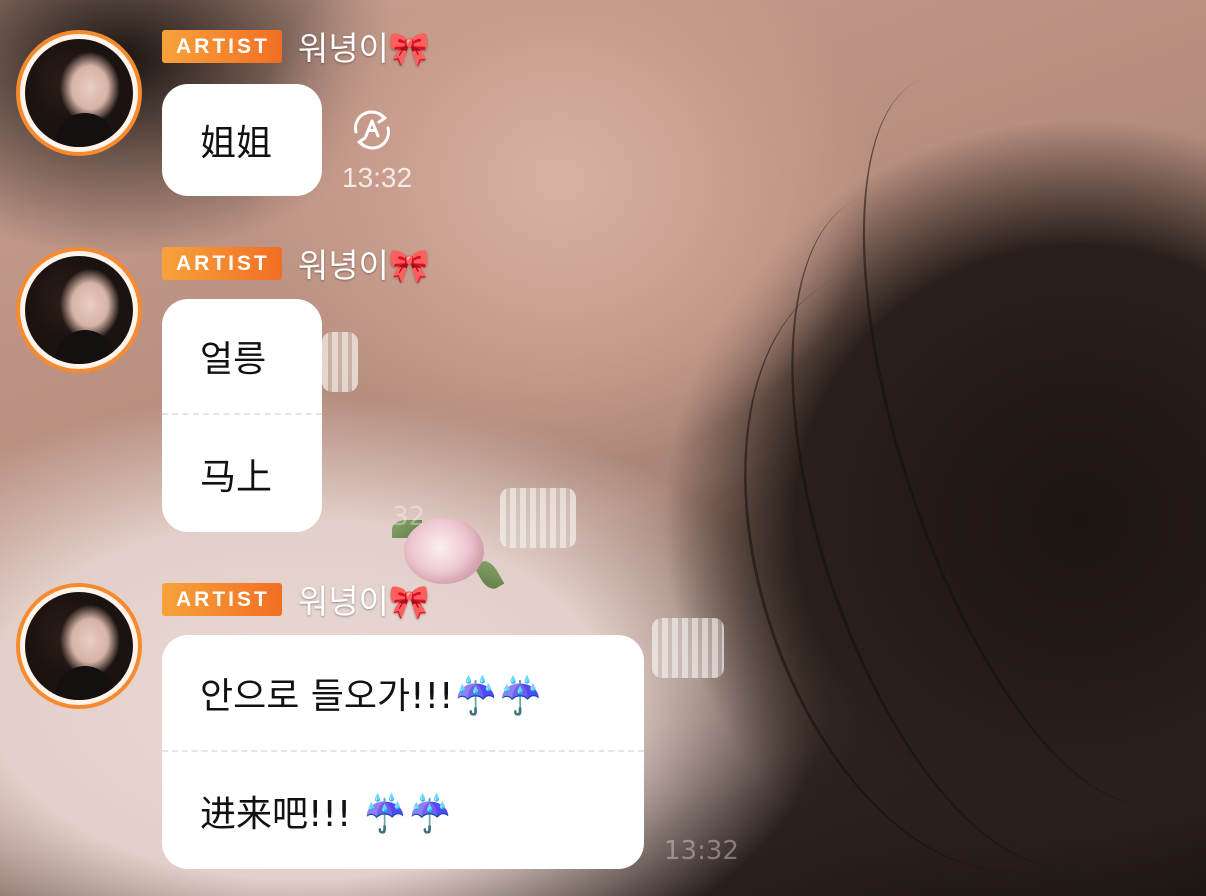 The height and width of the screenshot is (896, 1206). What do you see at coordinates (372, 130) in the screenshot?
I see `translate-icon` at bounding box center [372, 130].